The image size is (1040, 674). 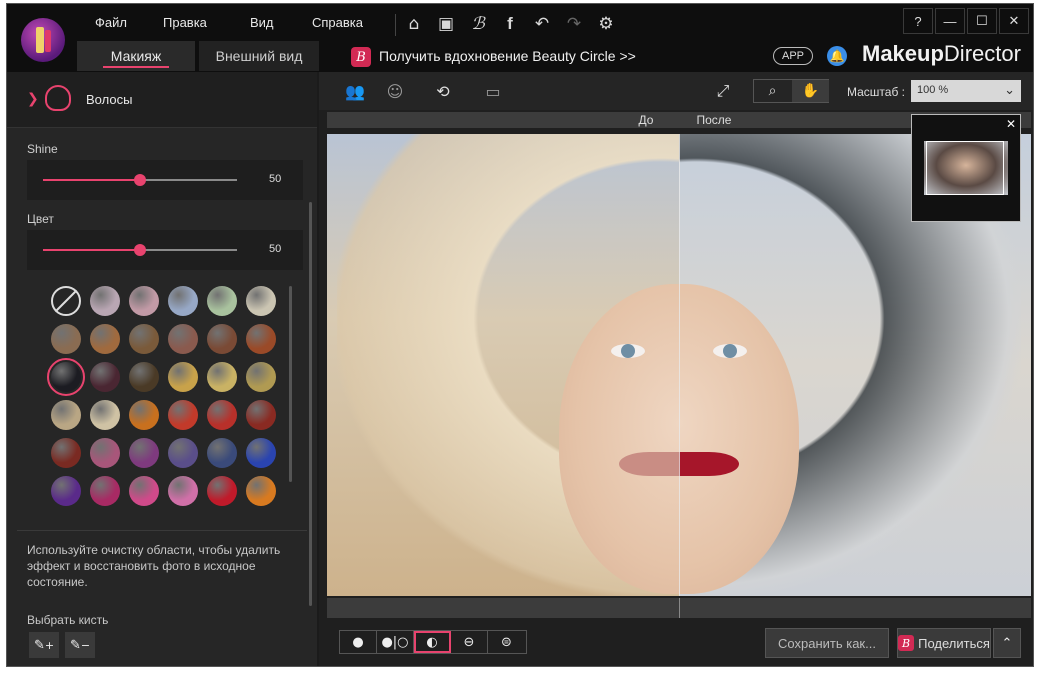 I want to click on close-icon: ✕, so click(x=1011, y=124).